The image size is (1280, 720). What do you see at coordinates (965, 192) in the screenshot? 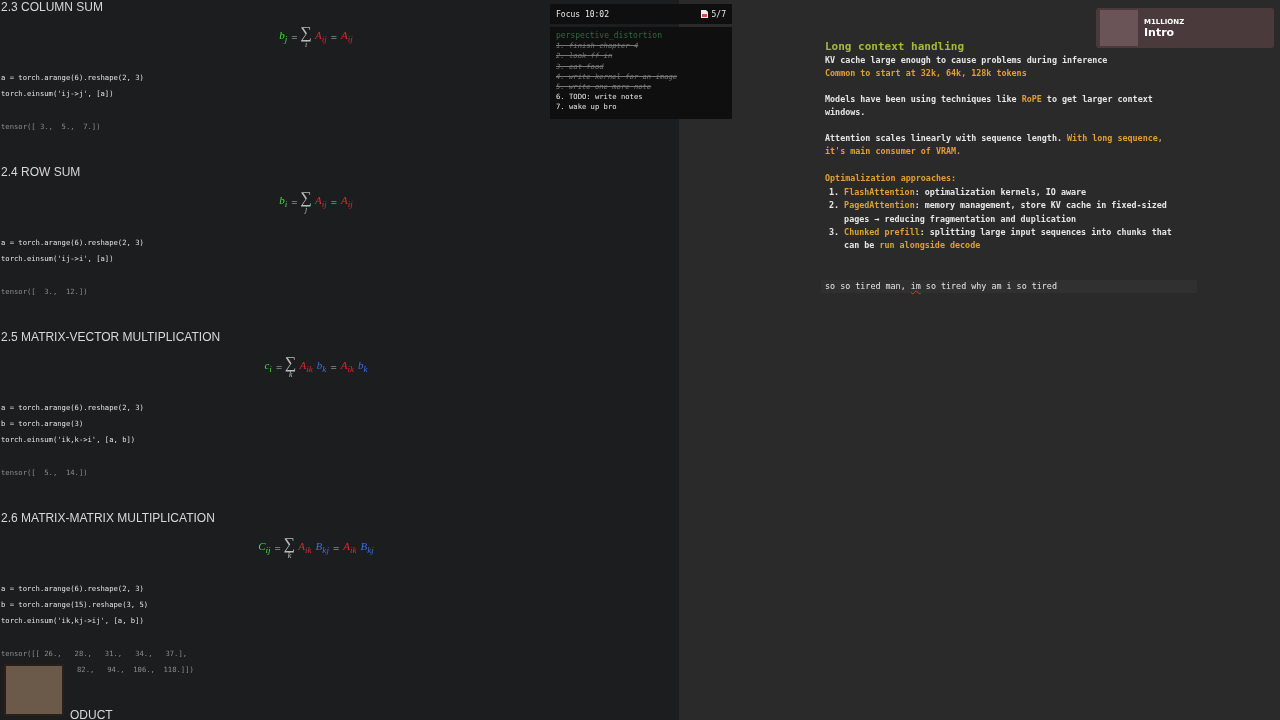
I see `list-item: FlashAttention: optimalization kernels, IO aware` at bounding box center [965, 192].